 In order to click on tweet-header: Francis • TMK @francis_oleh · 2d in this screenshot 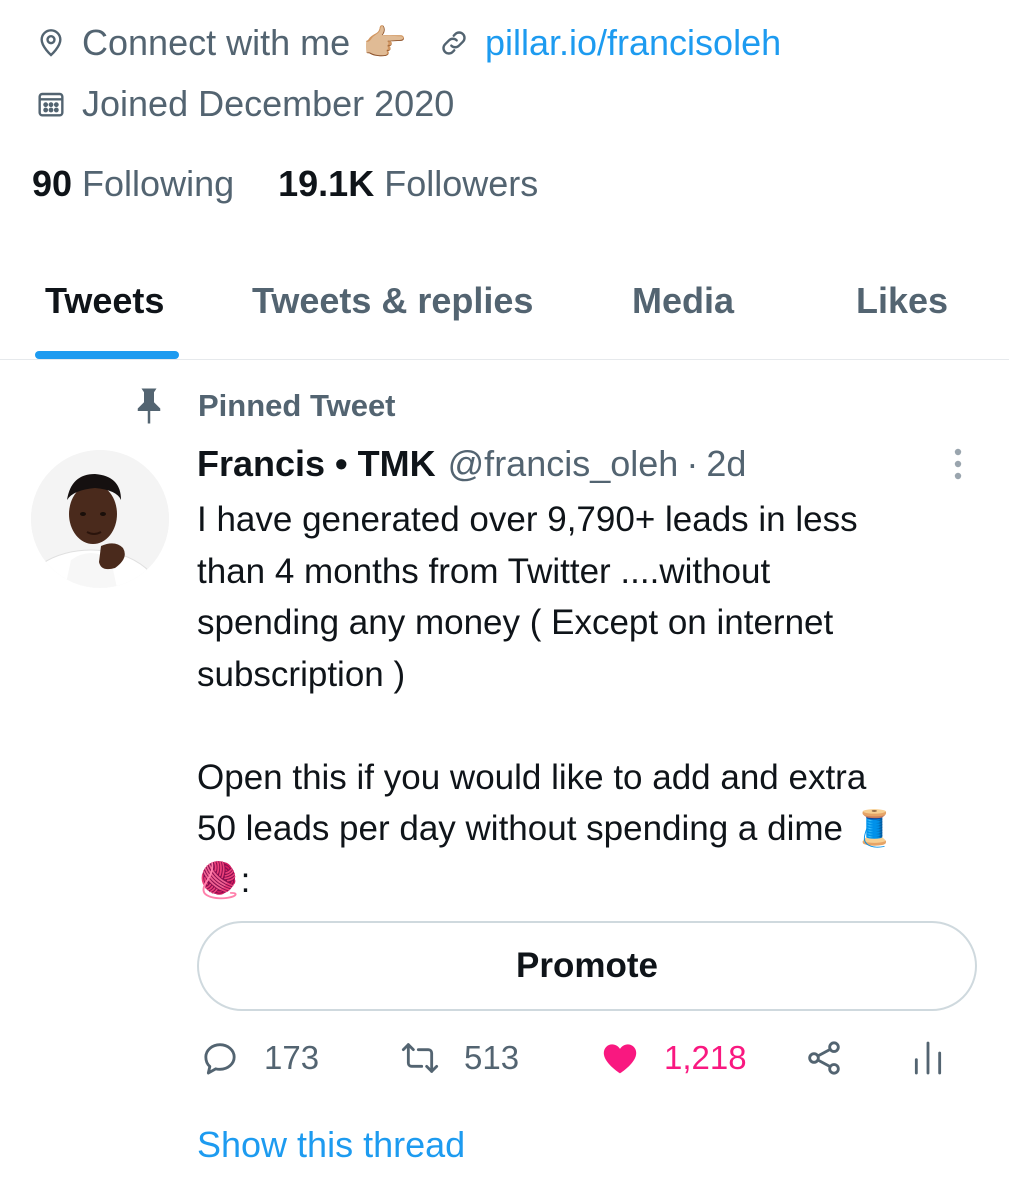, I will do `click(471, 464)`.